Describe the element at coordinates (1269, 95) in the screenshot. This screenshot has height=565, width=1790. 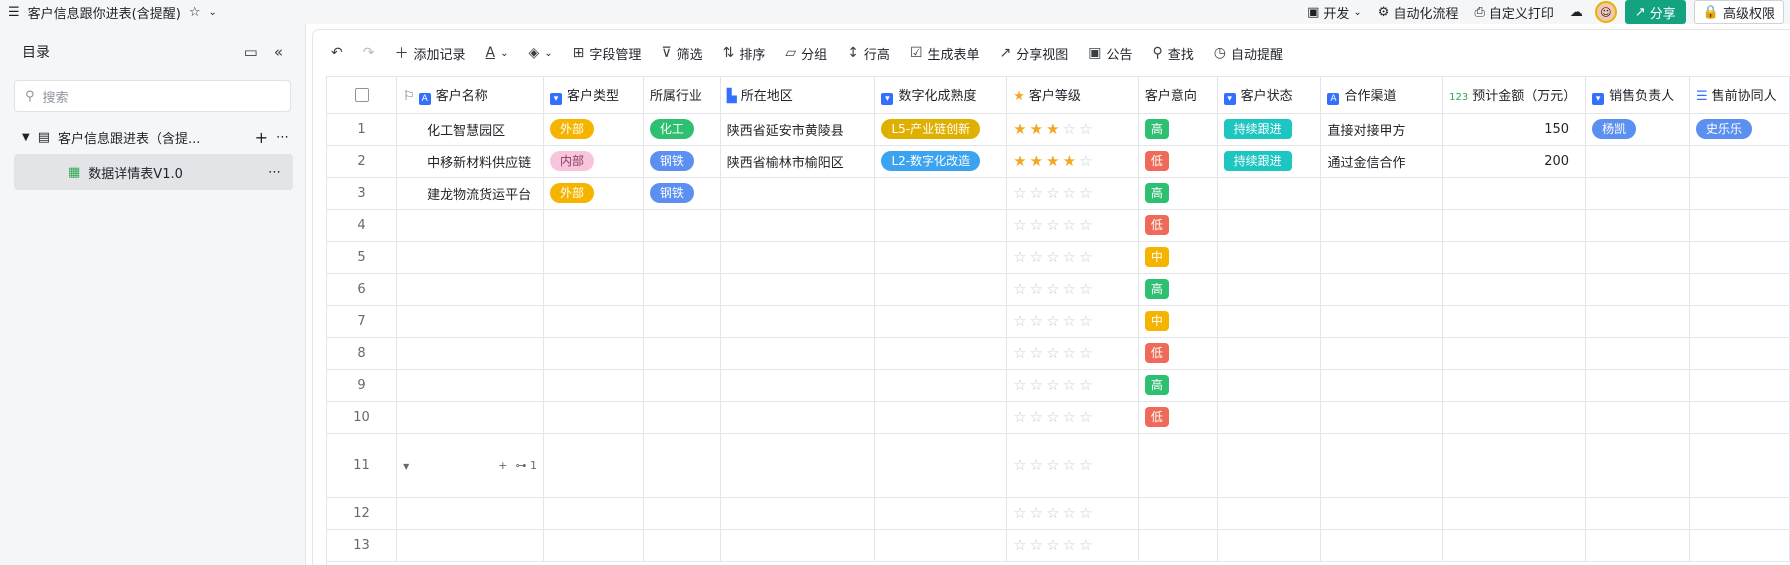
I see `column-header-status: ▾ 客户状态` at that location.